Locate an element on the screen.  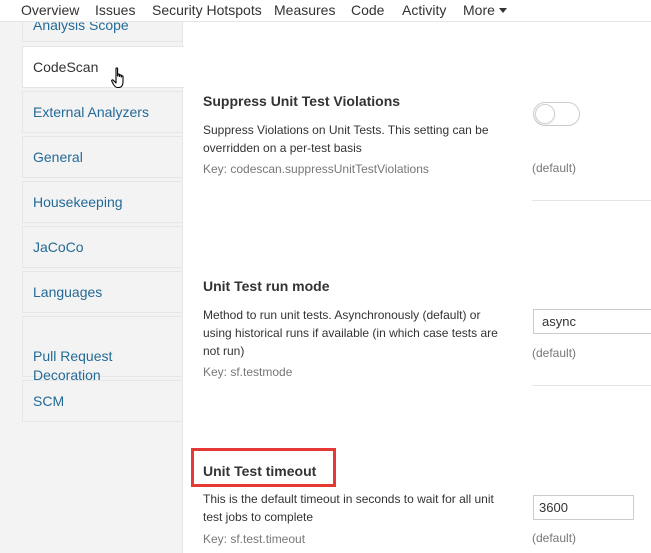
run-mode-select: async is located at coordinates (592, 321).